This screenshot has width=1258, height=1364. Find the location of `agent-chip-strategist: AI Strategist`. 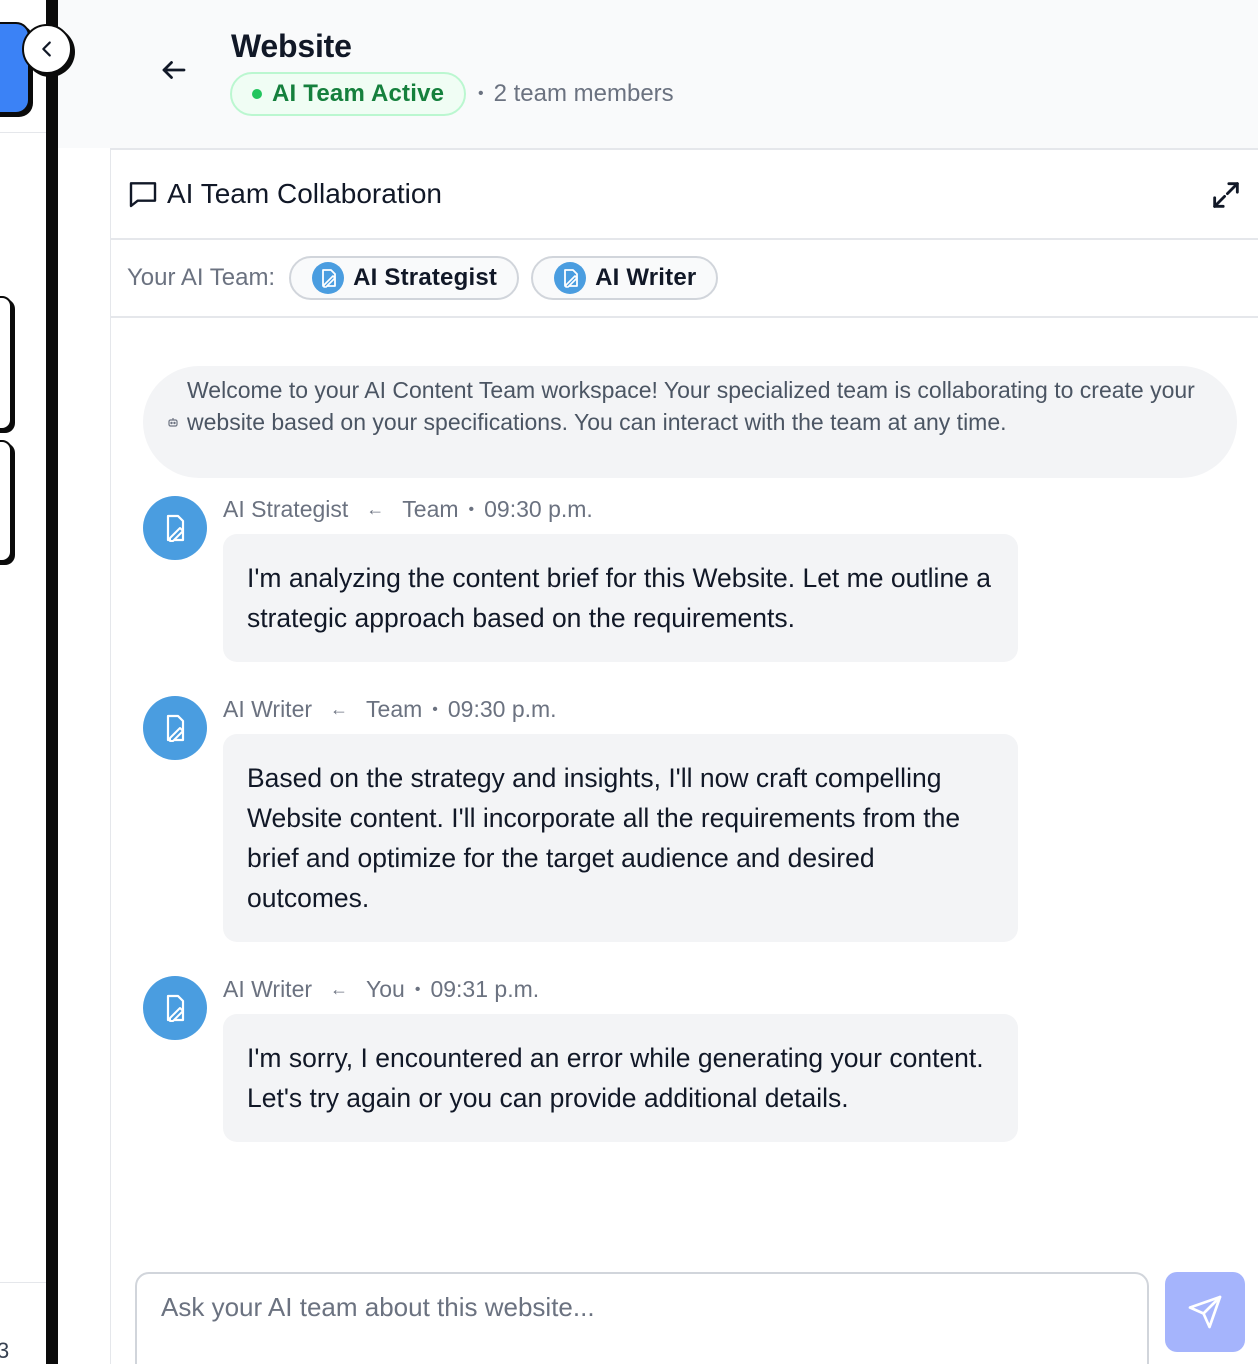

agent-chip-strategist: AI Strategist is located at coordinates (404, 278).